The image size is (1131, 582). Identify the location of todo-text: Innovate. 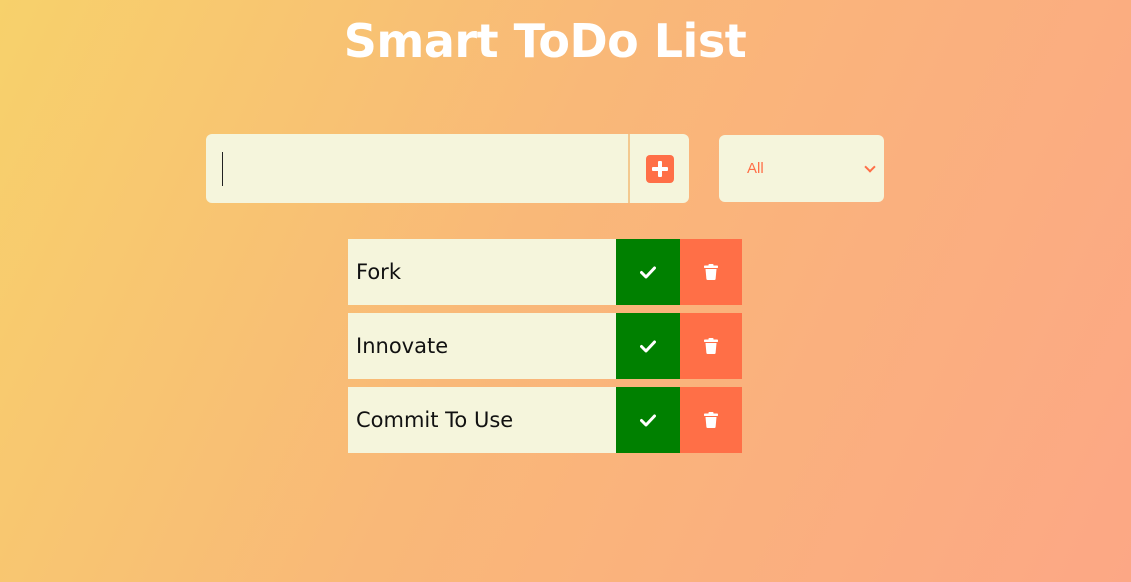
(402, 346).